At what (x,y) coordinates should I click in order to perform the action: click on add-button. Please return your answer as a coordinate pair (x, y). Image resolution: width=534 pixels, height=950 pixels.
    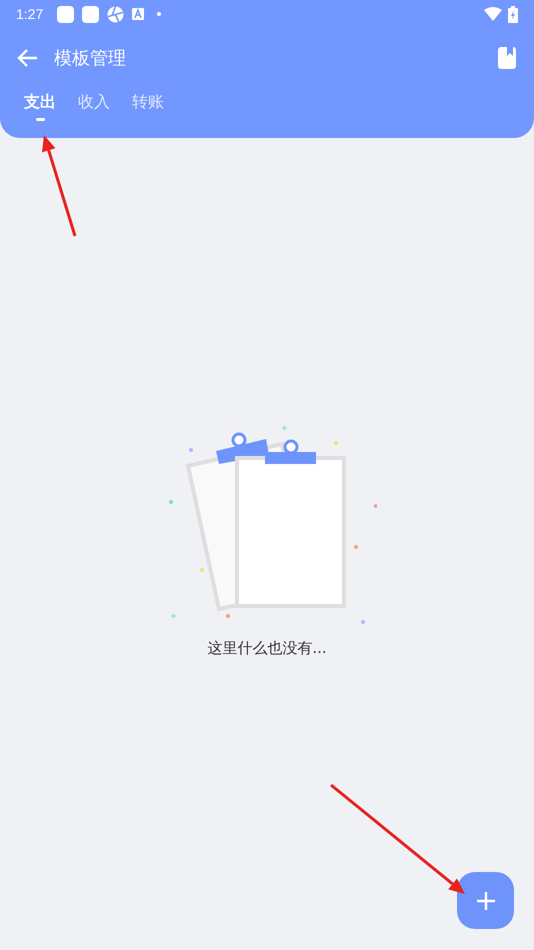
    Looking at the image, I should click on (485, 900).